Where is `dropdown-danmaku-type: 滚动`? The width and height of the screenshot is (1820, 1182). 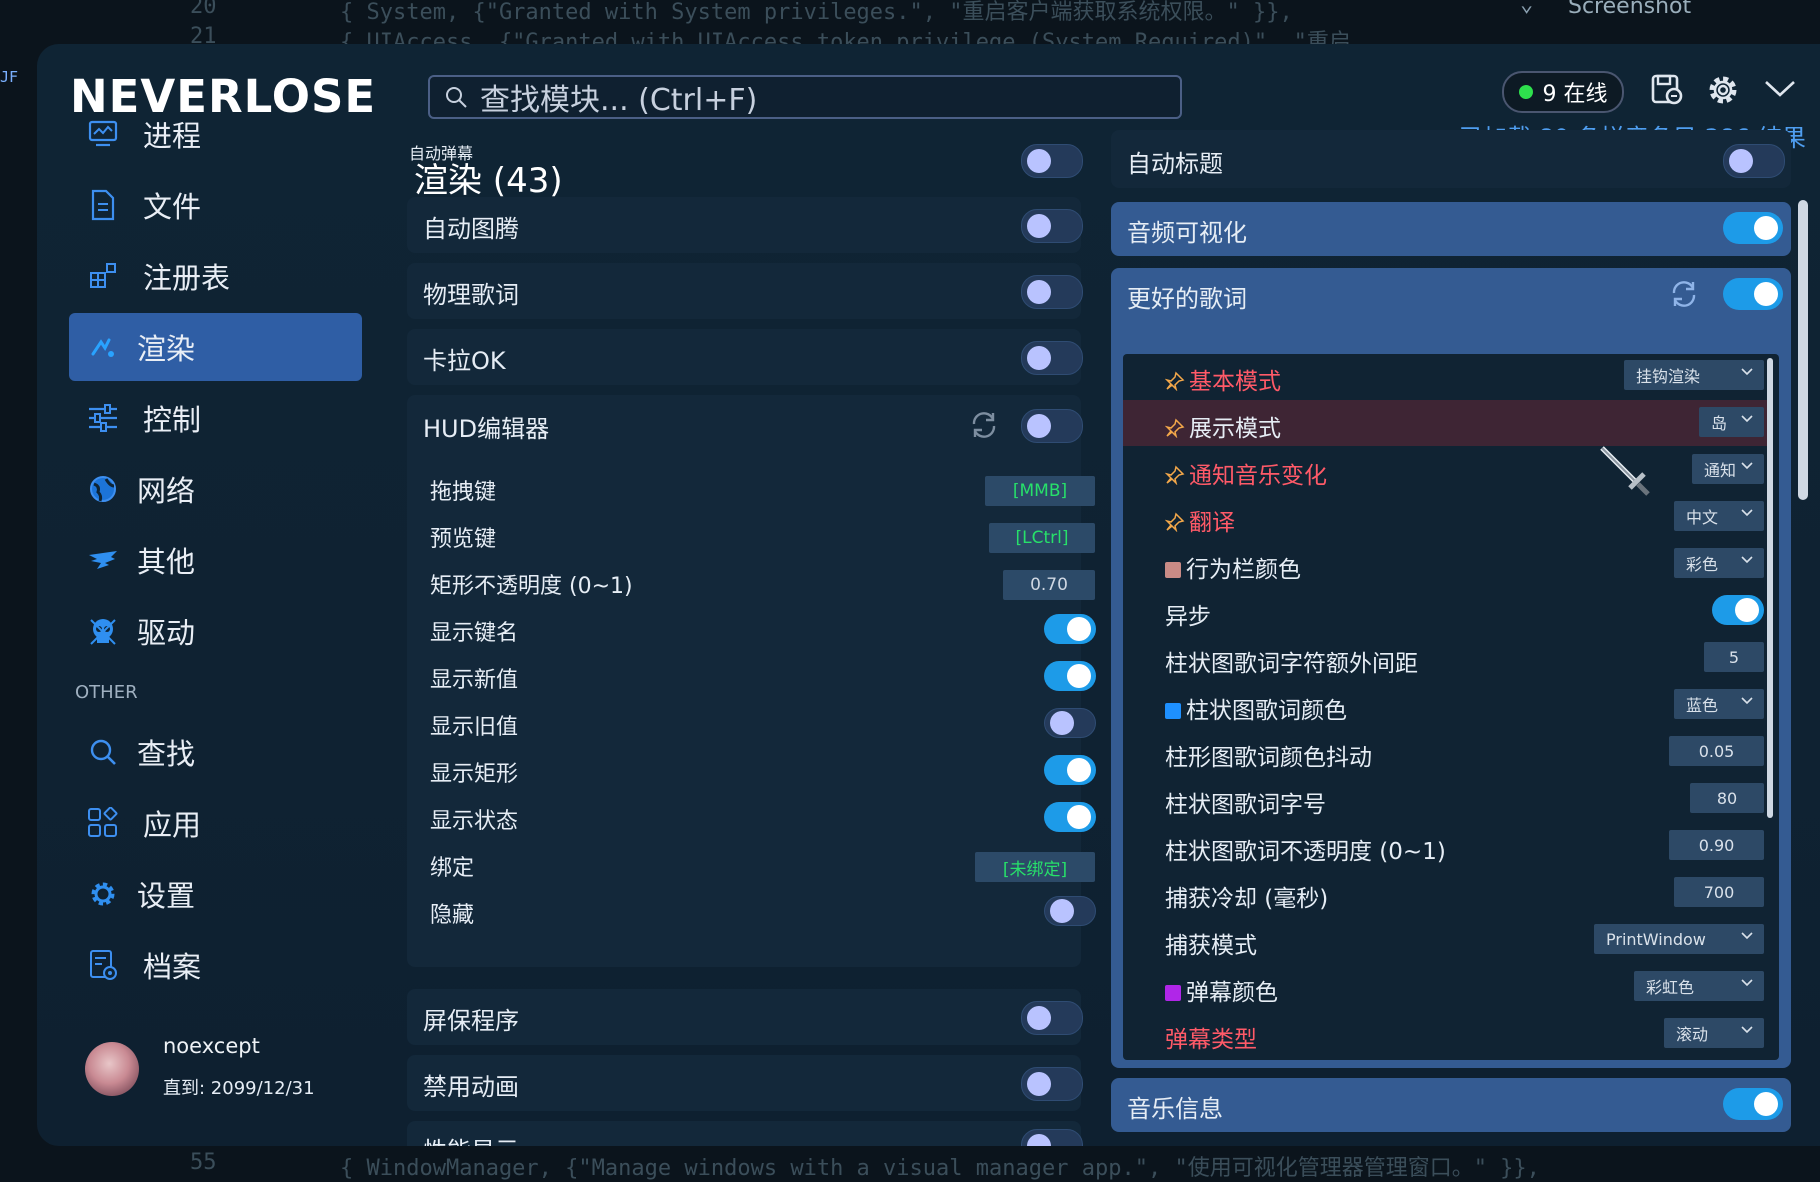
dropdown-danmaku-type: 滚动 is located at coordinates (1714, 1033).